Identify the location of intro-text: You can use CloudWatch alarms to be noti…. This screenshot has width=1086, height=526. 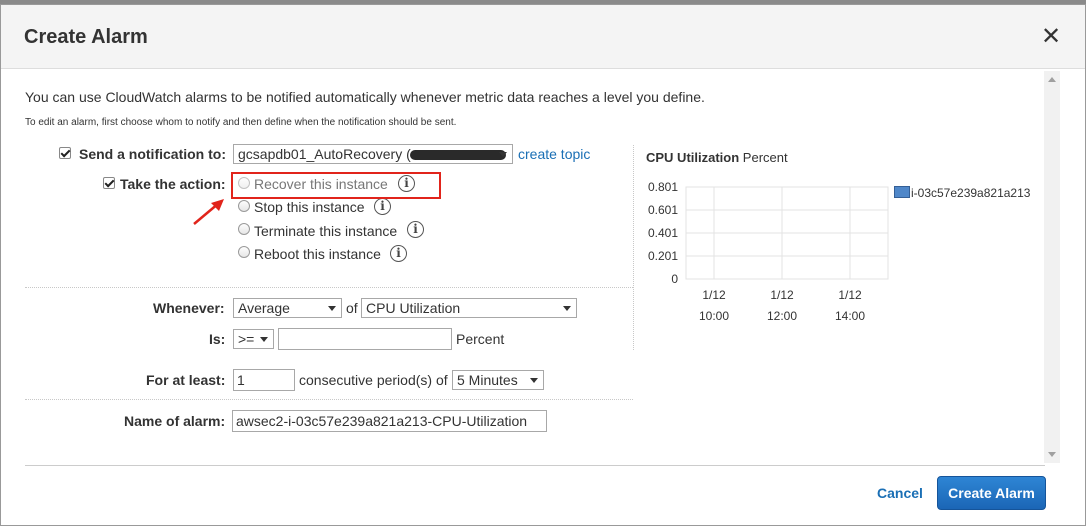
(365, 97).